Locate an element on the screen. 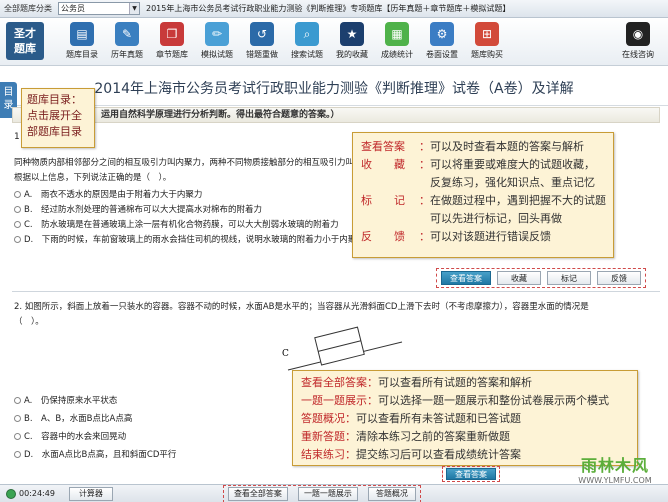  one-by-one-button: 一题一题展示 is located at coordinates (327, 493).